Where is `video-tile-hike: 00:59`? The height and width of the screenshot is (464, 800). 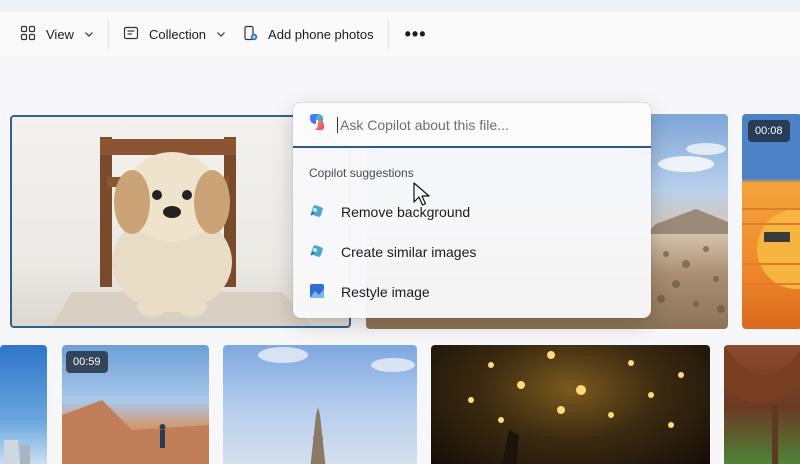
video-tile-hike: 00:59 is located at coordinates (135, 404).